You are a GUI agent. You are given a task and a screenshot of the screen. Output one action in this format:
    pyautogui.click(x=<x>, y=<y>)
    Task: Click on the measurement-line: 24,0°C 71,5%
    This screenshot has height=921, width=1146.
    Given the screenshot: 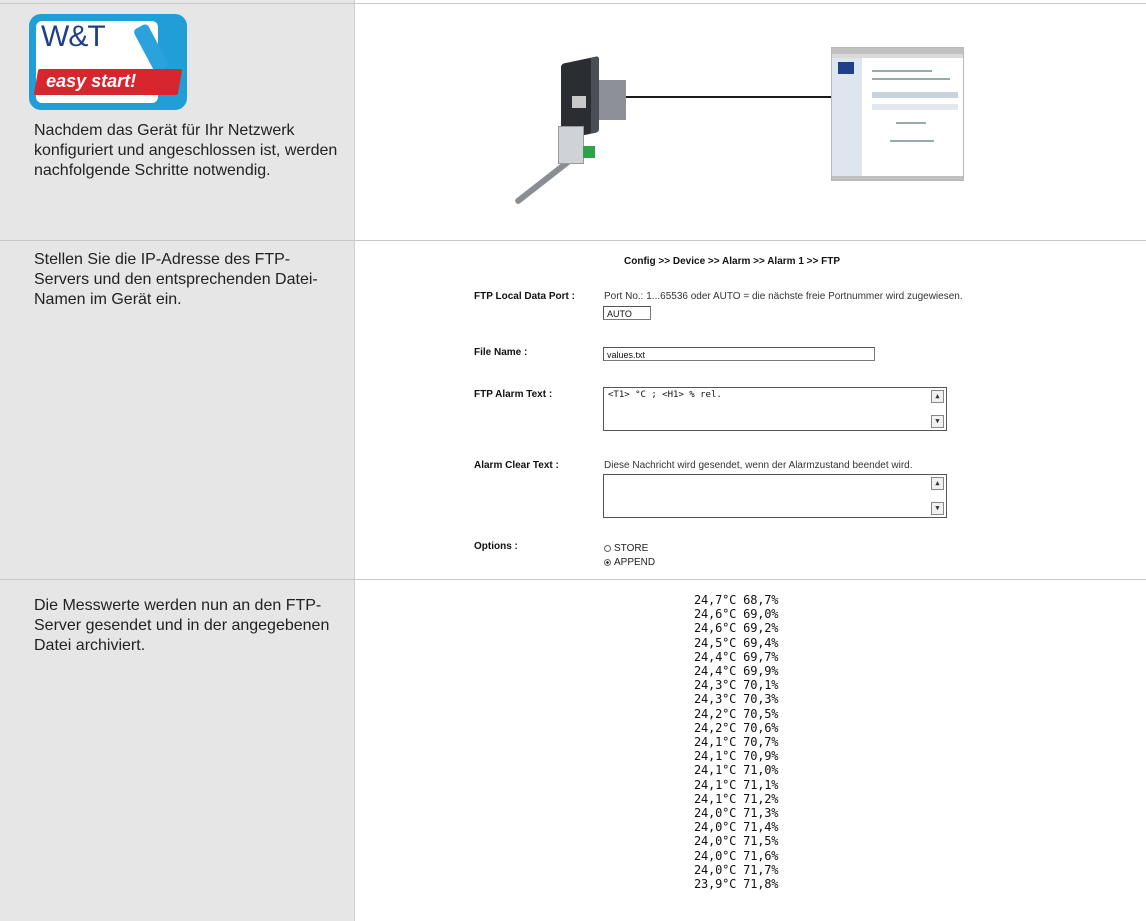 What is the action you would take?
    pyautogui.click(x=736, y=841)
    